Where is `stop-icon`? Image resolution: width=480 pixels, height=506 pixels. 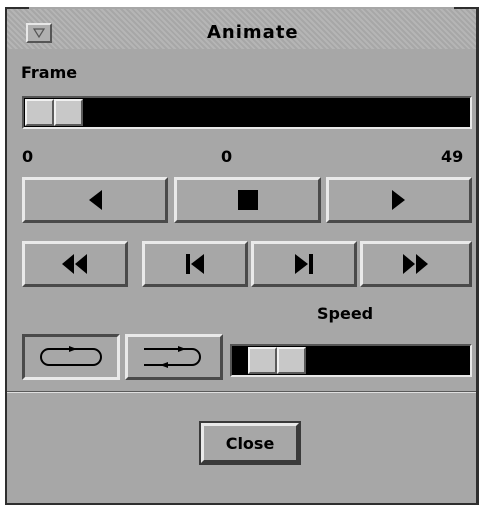
stop-icon is located at coordinates (247, 200).